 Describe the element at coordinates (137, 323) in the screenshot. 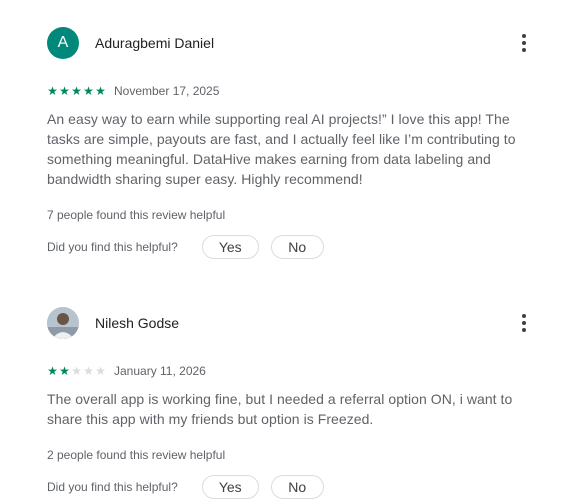

I see `author-name: Nilesh Godse` at that location.